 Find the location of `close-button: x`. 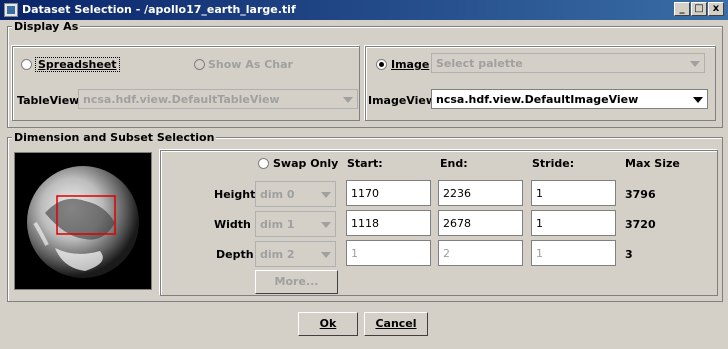

close-button: x is located at coordinates (716, 9).